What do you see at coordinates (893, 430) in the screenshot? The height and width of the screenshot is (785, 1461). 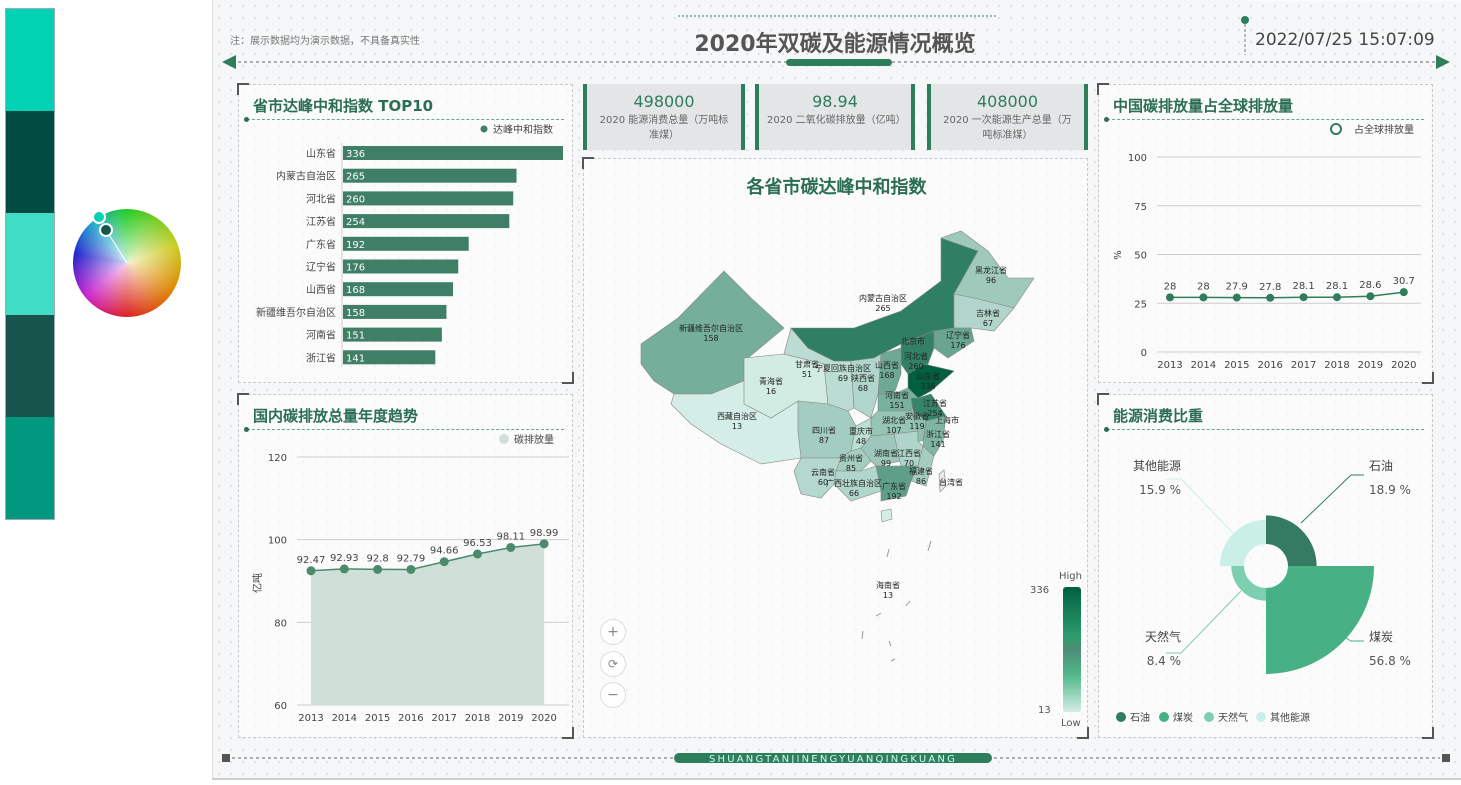 I see `province-value-label: 107` at bounding box center [893, 430].